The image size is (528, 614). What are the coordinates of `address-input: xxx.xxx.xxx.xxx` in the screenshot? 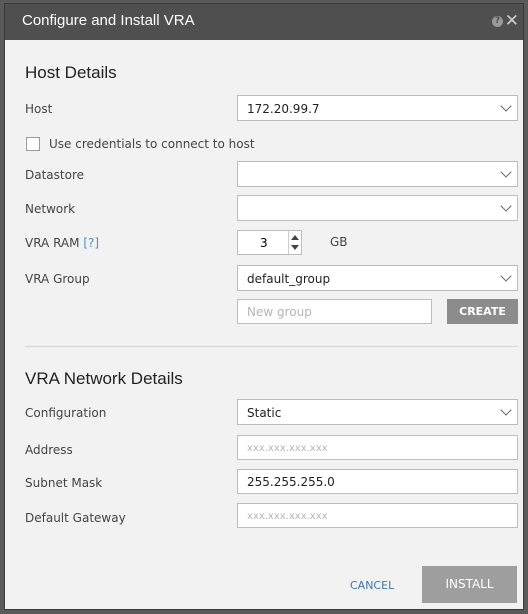 It's located at (377, 447).